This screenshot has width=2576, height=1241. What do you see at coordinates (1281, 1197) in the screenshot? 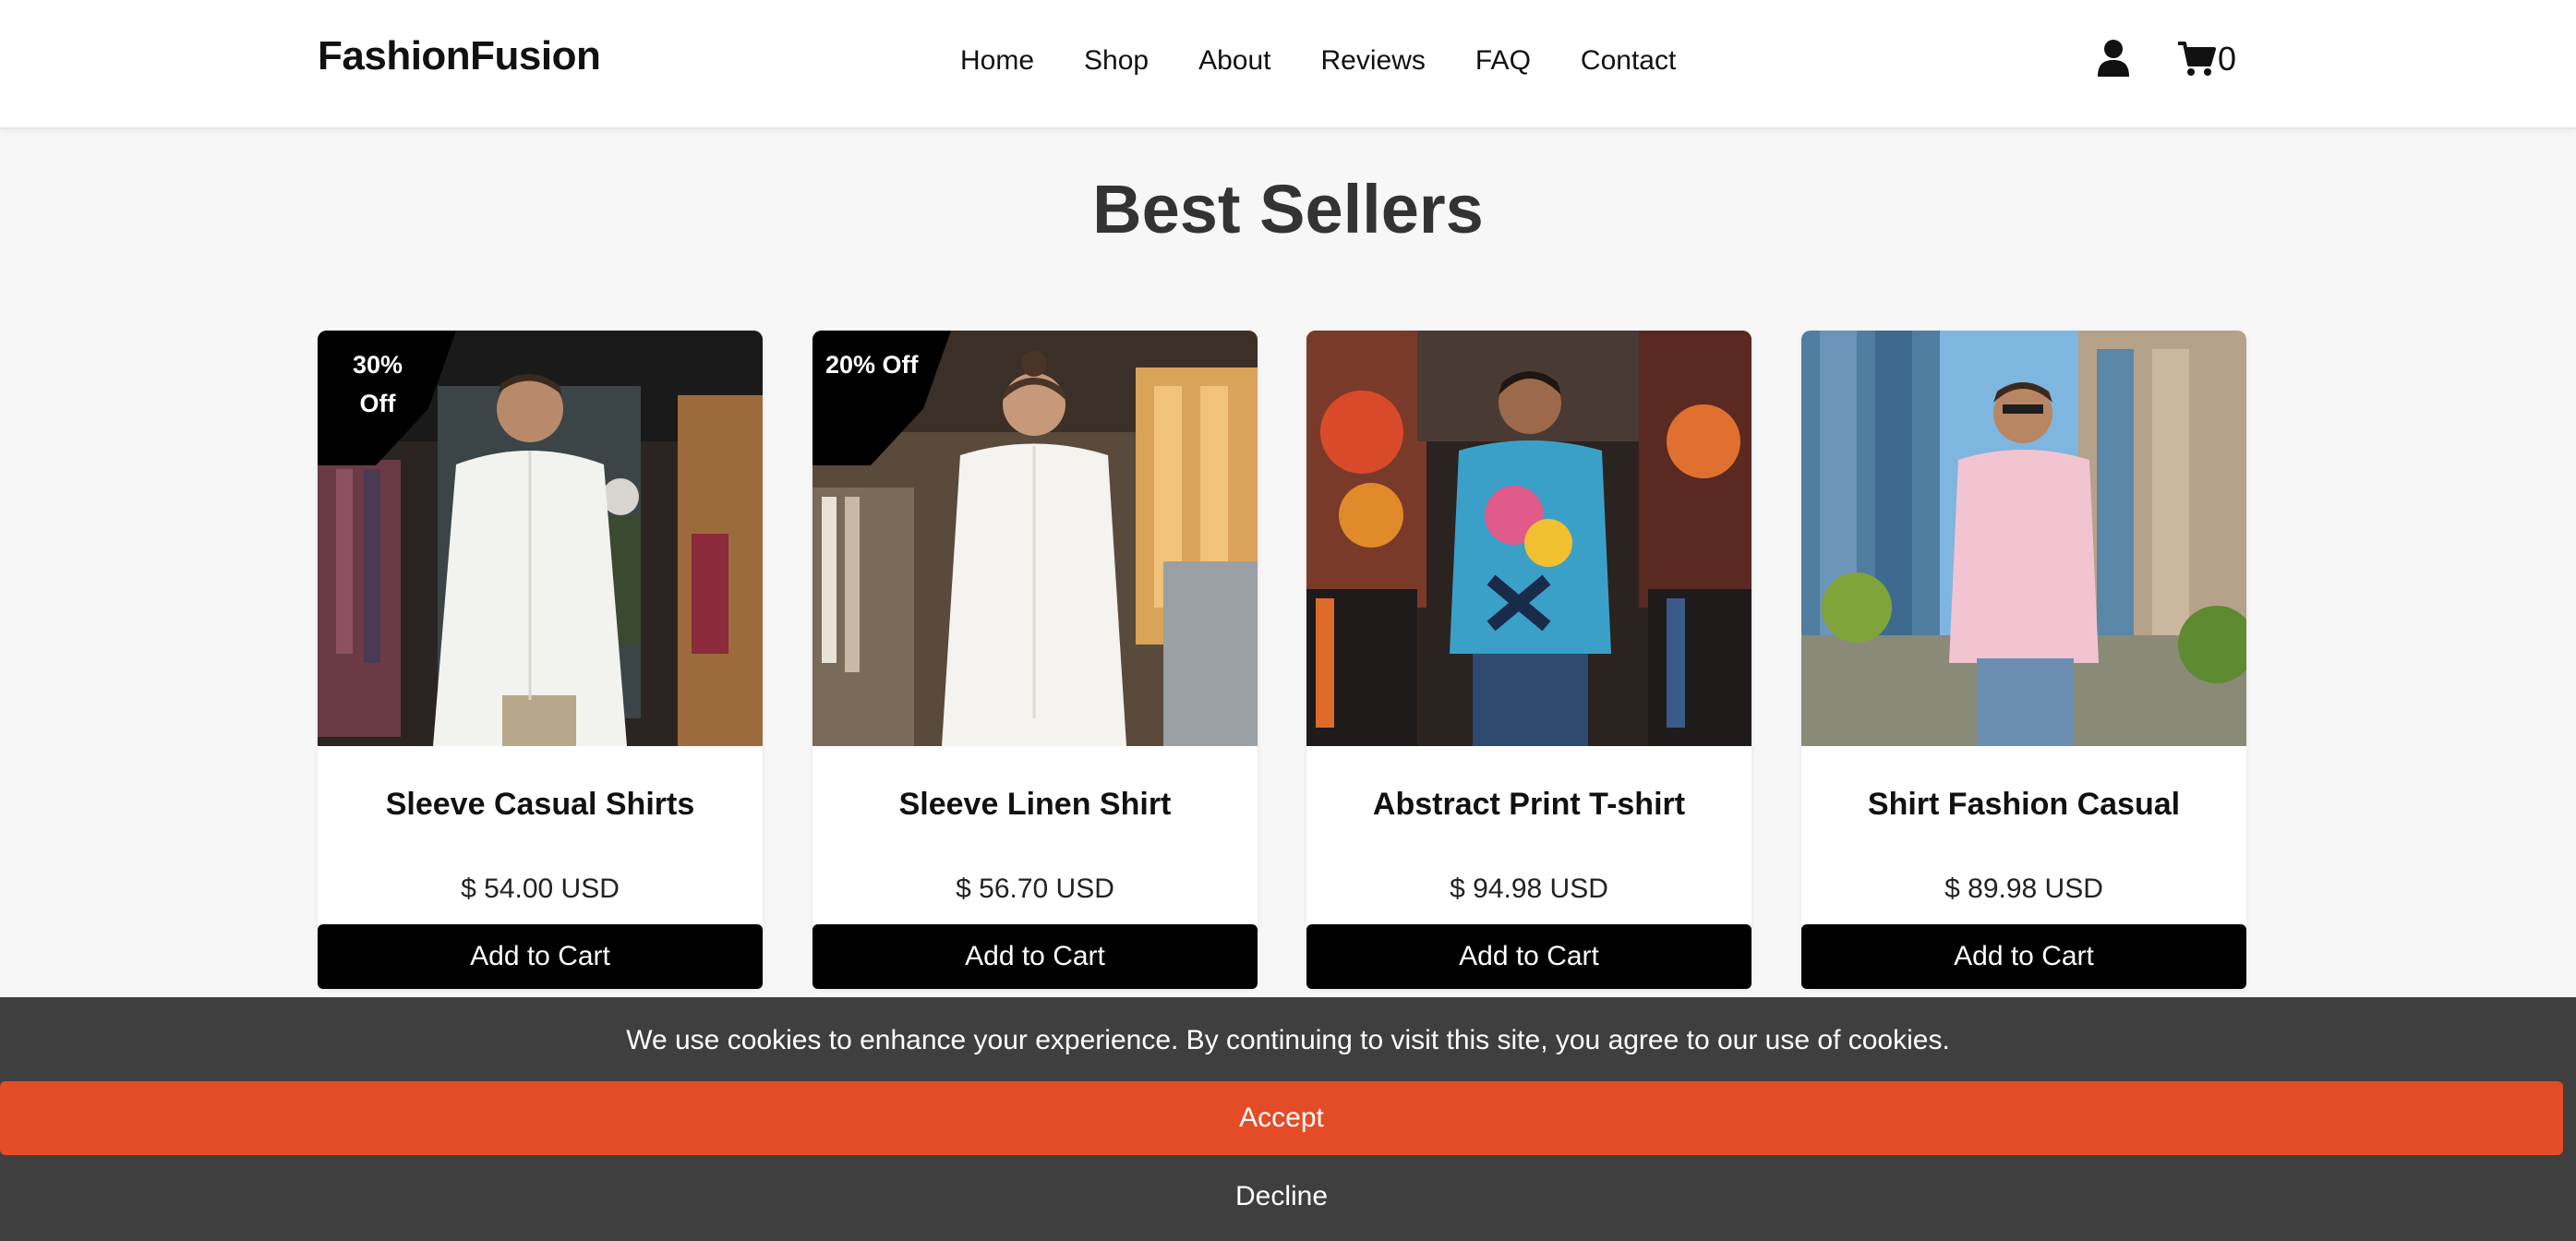
I see `decline-cookies-button: Decline` at bounding box center [1281, 1197].